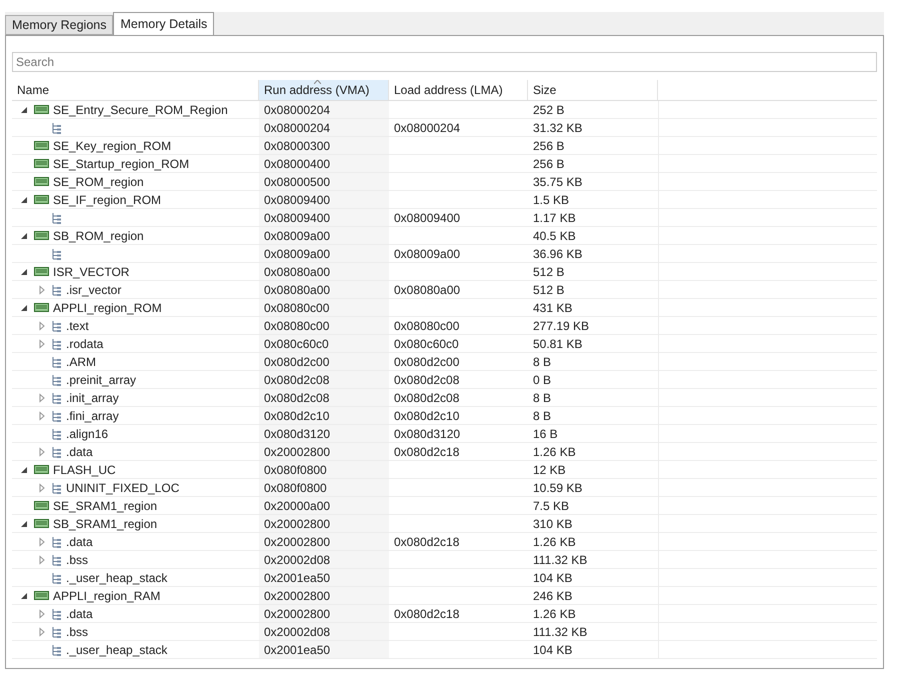  I want to click on table-cell-text: 1.17 KB, so click(554, 218).